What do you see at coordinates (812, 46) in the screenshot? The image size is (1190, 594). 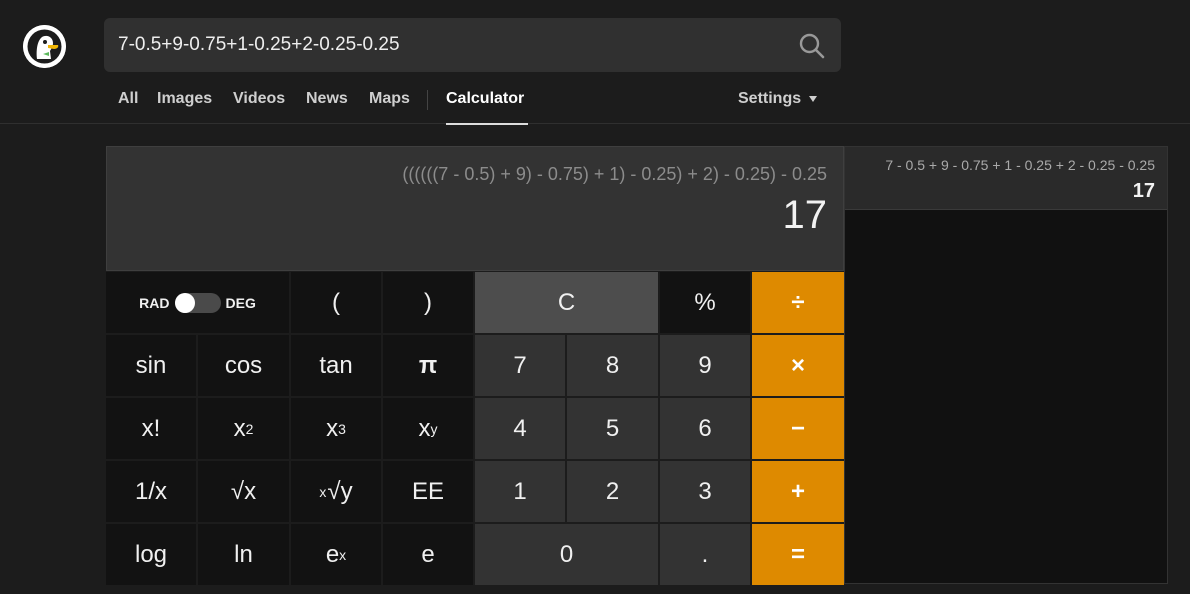 I see `search-icon` at bounding box center [812, 46].